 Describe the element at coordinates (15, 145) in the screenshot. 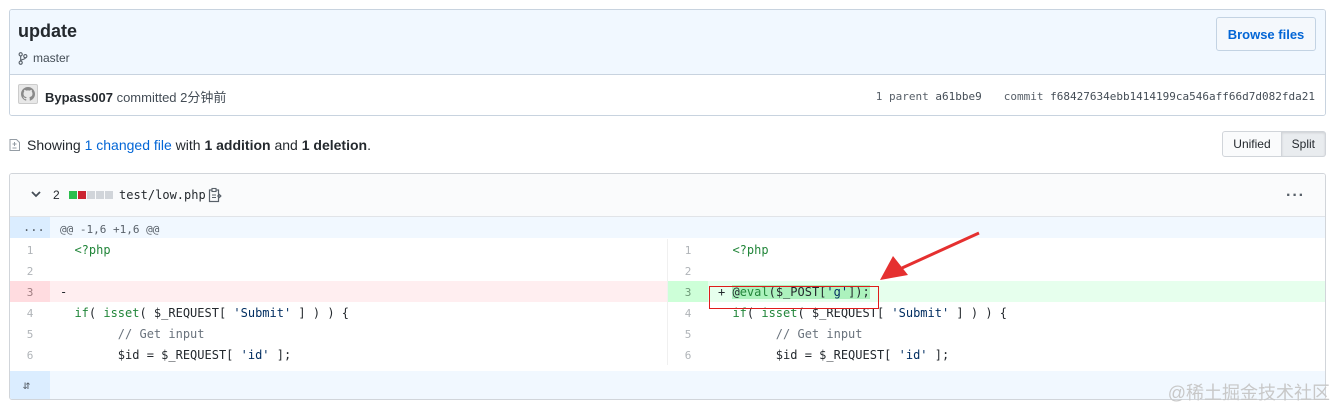

I see `file-diff-icon` at that location.